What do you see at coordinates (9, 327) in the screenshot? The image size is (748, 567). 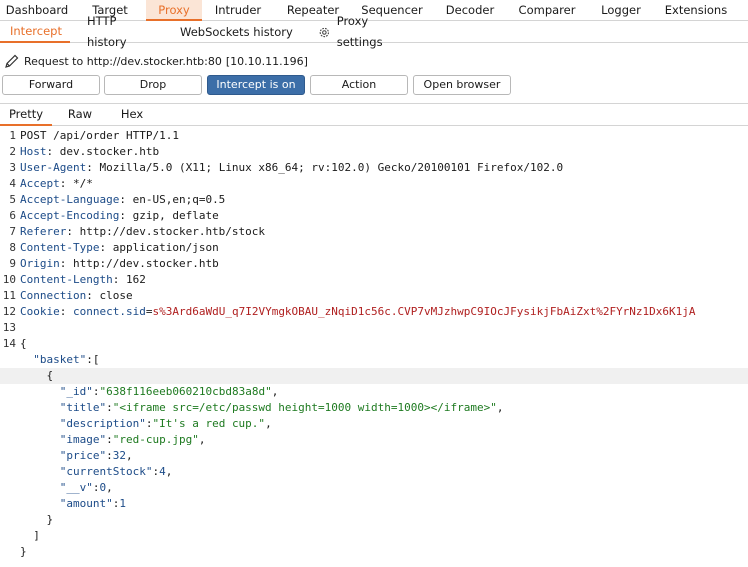 I see `line-number: 13` at bounding box center [9, 327].